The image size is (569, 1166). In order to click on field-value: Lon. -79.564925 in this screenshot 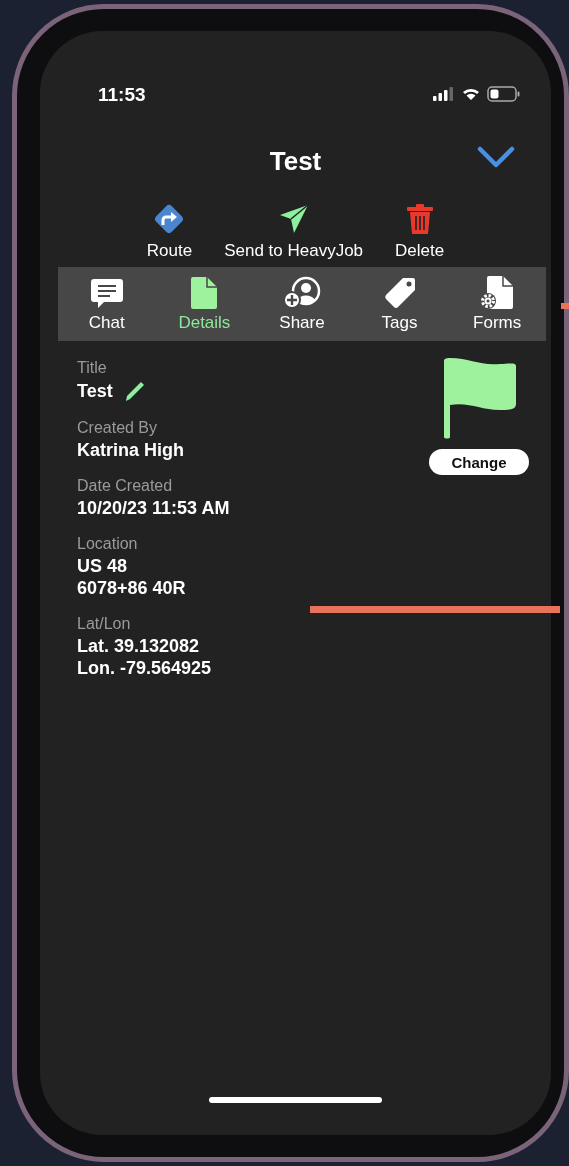, I will do `click(144, 668)`.